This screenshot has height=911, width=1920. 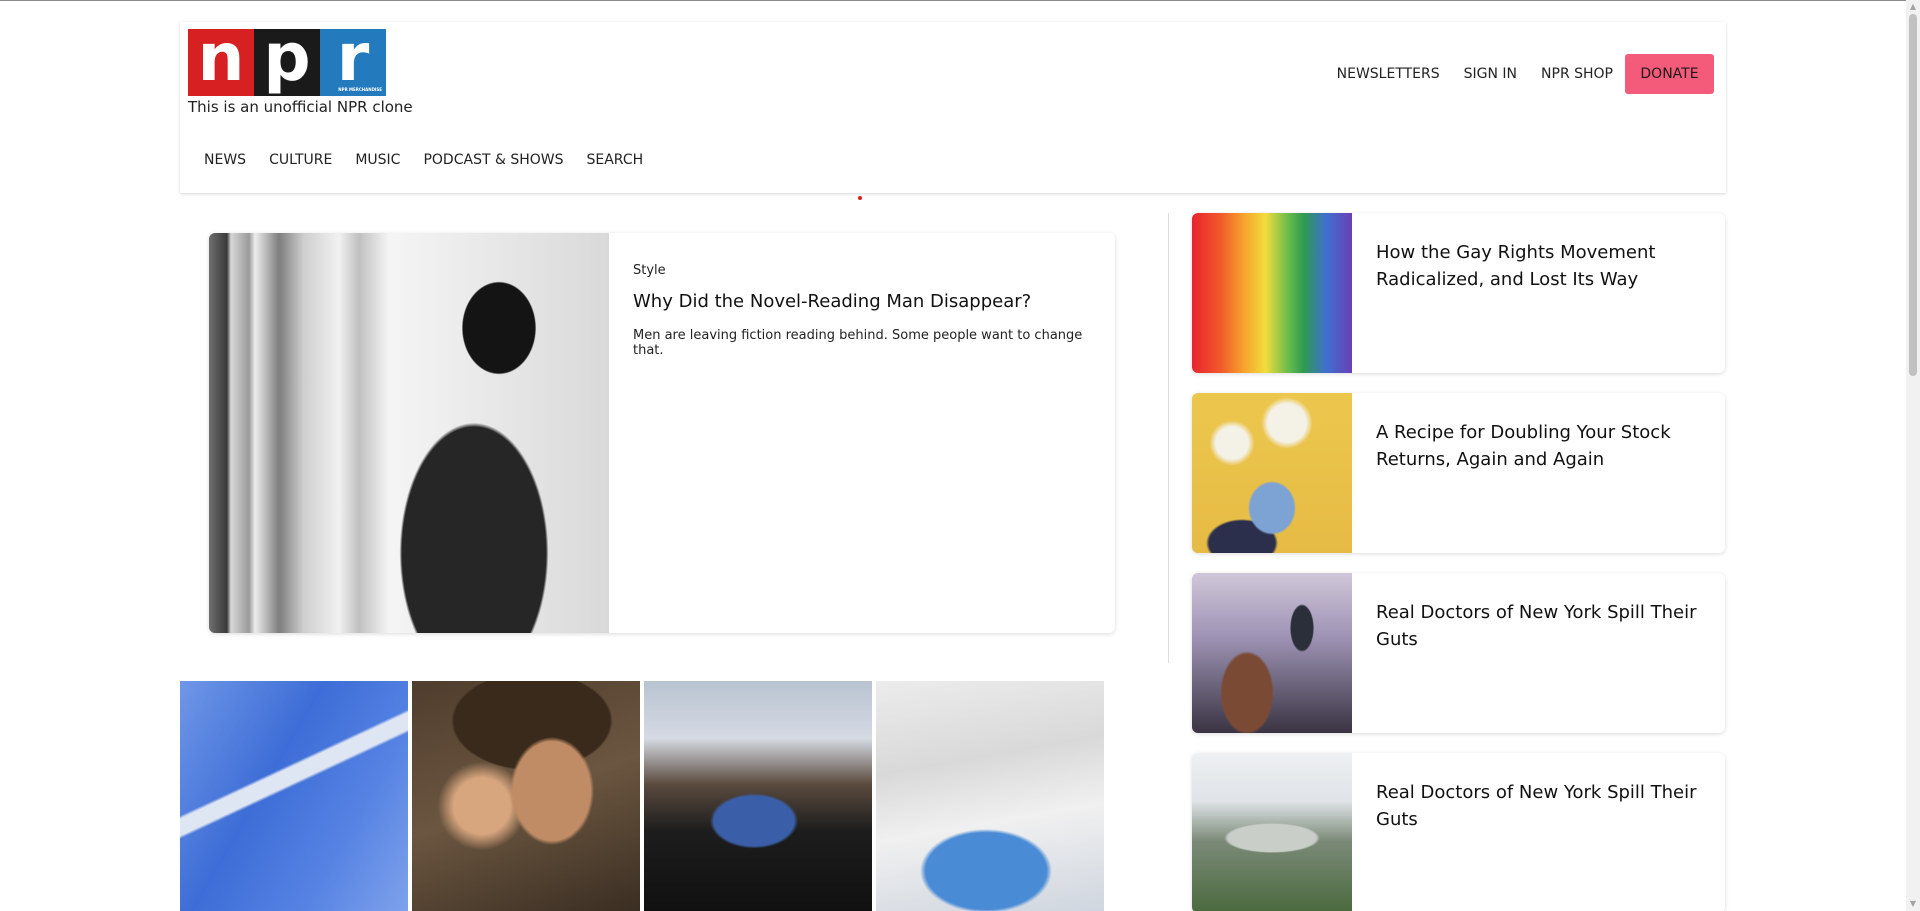 What do you see at coordinates (377, 160) in the screenshot?
I see `nav-music: MUSIC` at bounding box center [377, 160].